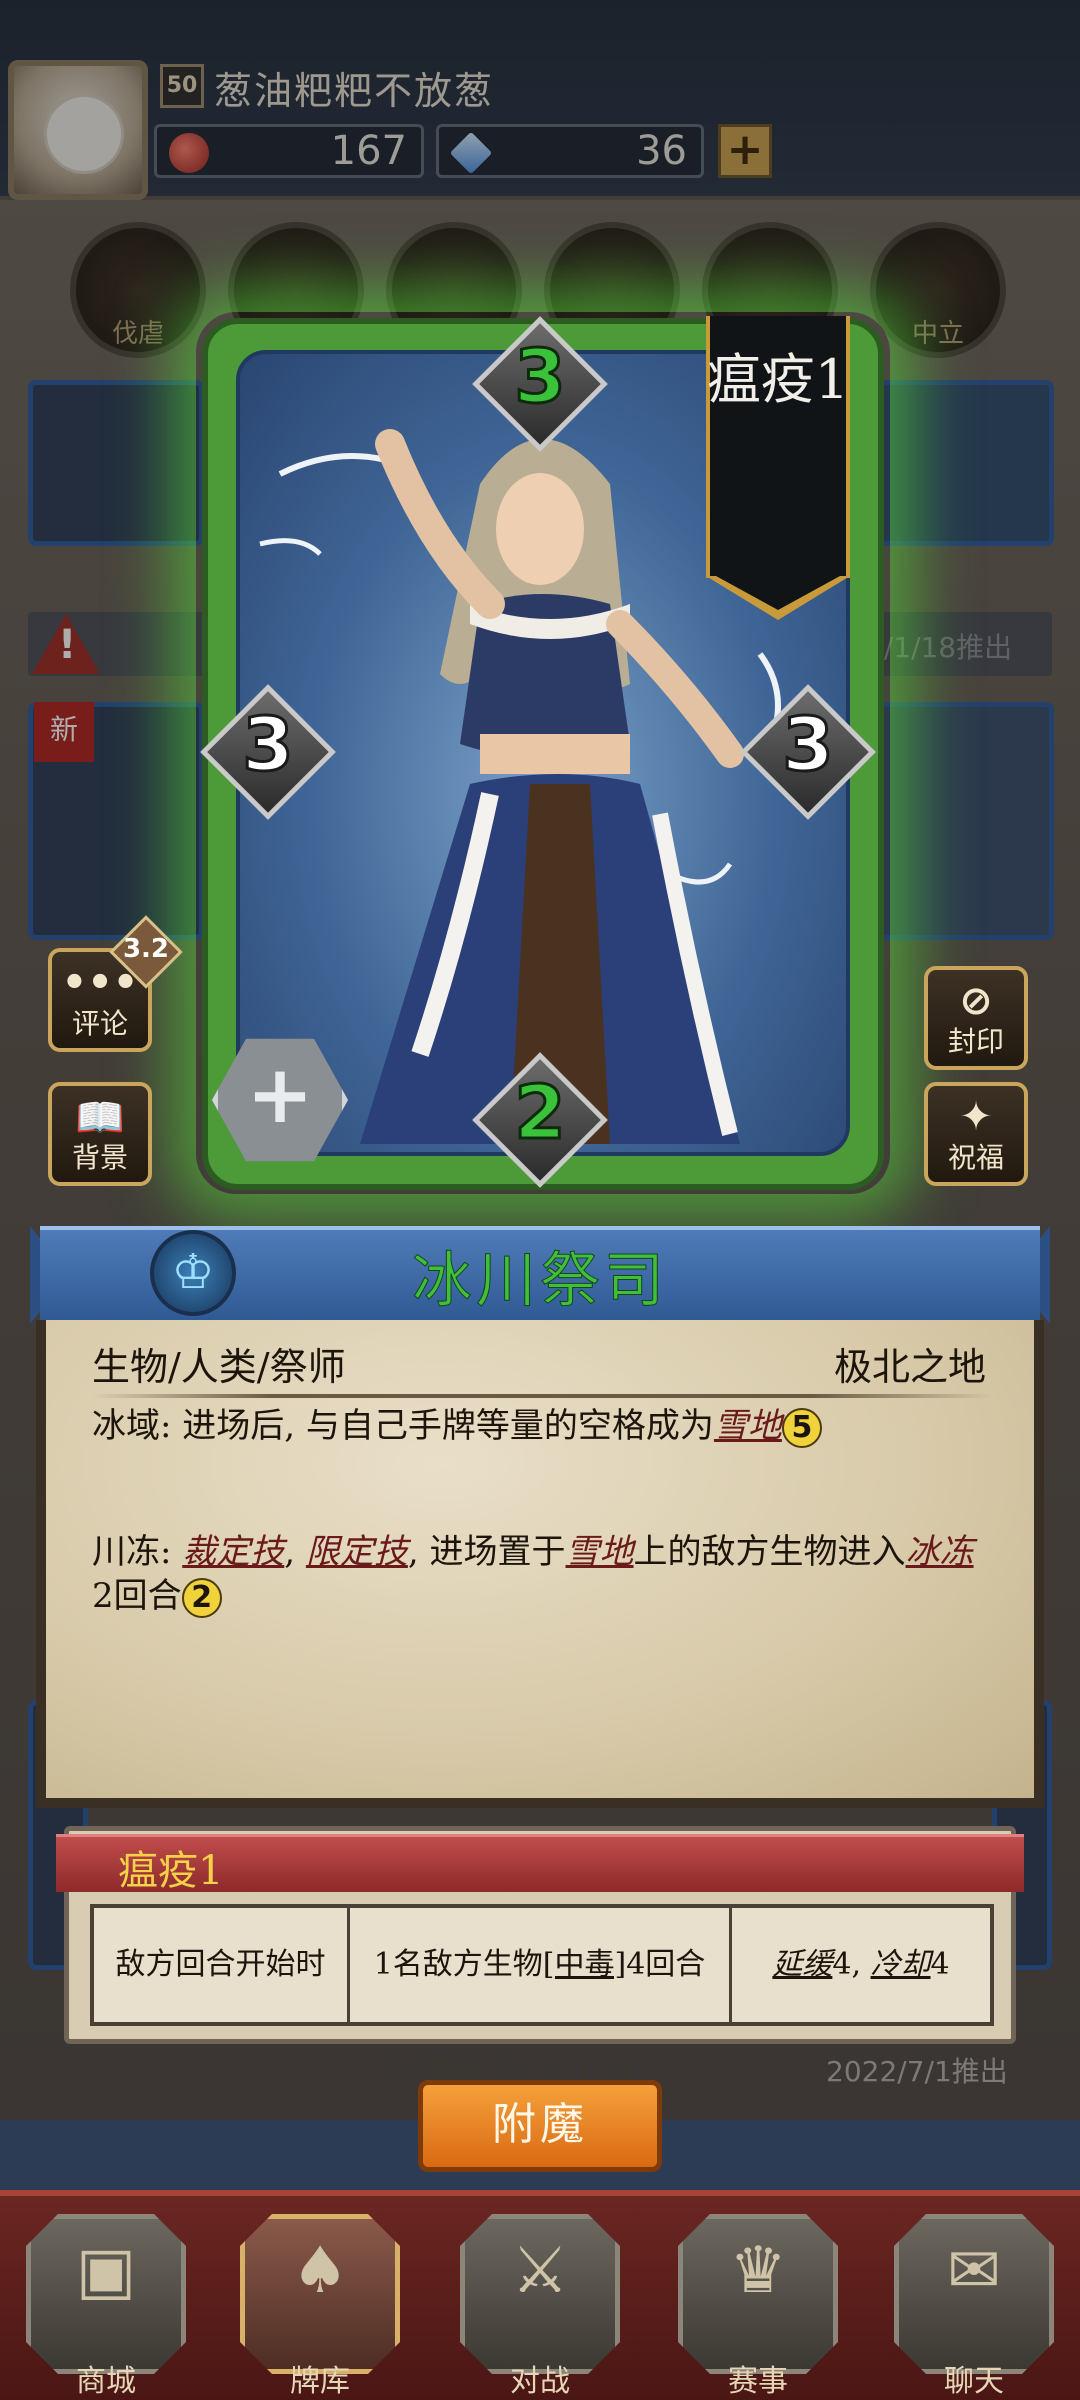 The image size is (1080, 2400). What do you see at coordinates (901, 1964) in the screenshot?
I see `keyword-cooldown: 冷却` at bounding box center [901, 1964].